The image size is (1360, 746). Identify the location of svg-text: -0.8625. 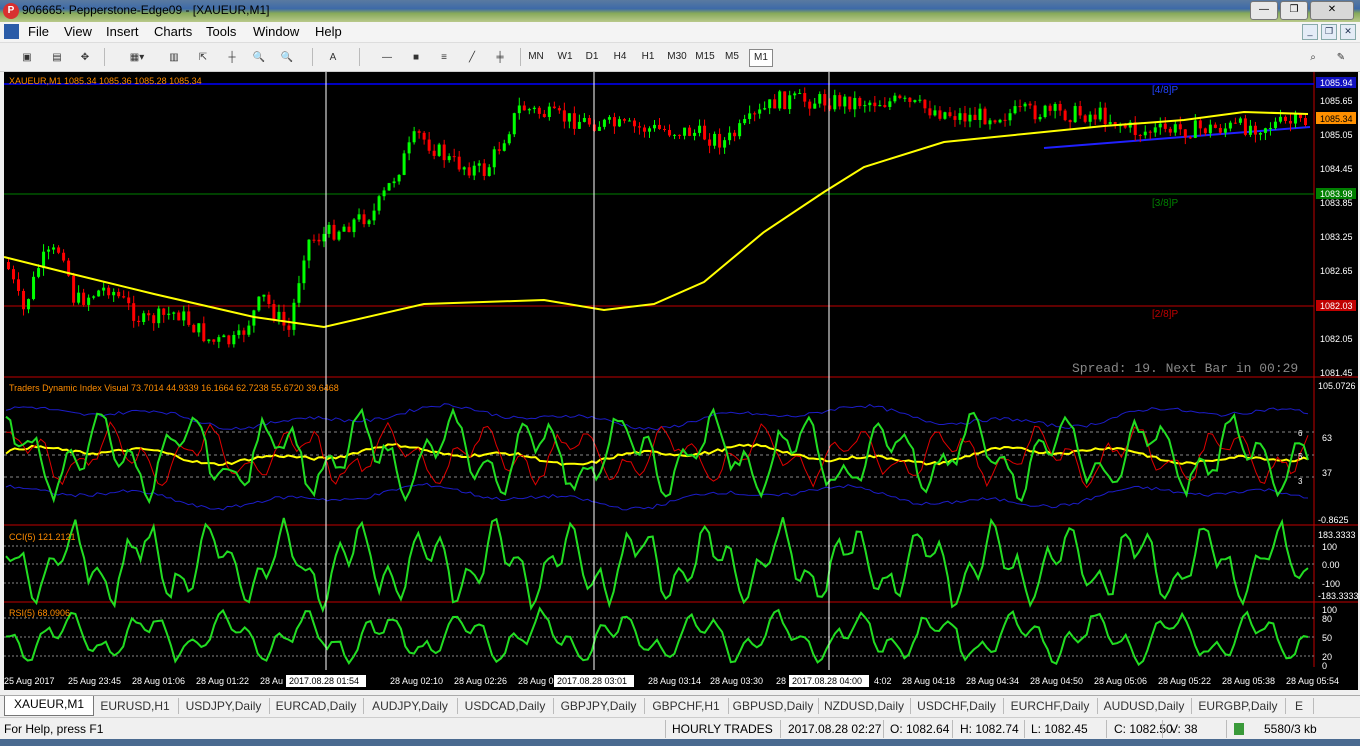
(1333, 520).